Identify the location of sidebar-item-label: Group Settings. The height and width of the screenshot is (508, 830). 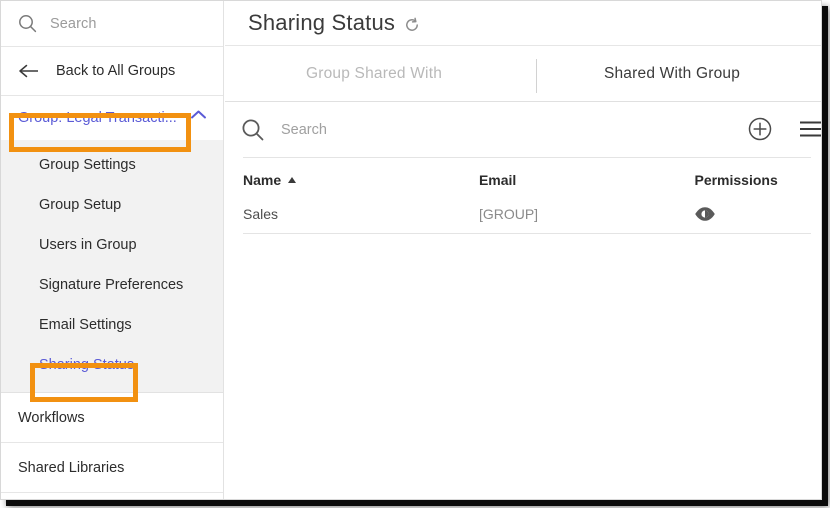
(87, 165).